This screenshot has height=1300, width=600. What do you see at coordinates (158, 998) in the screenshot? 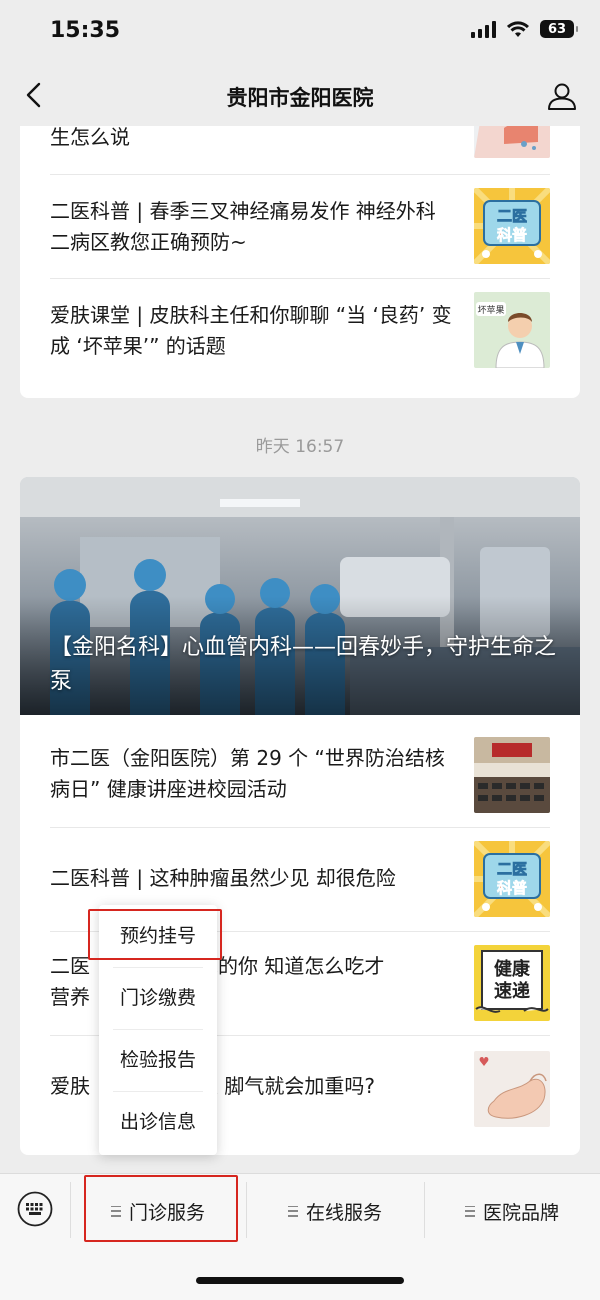
I see `submenu-item-payment: 门诊缴费` at bounding box center [158, 998].